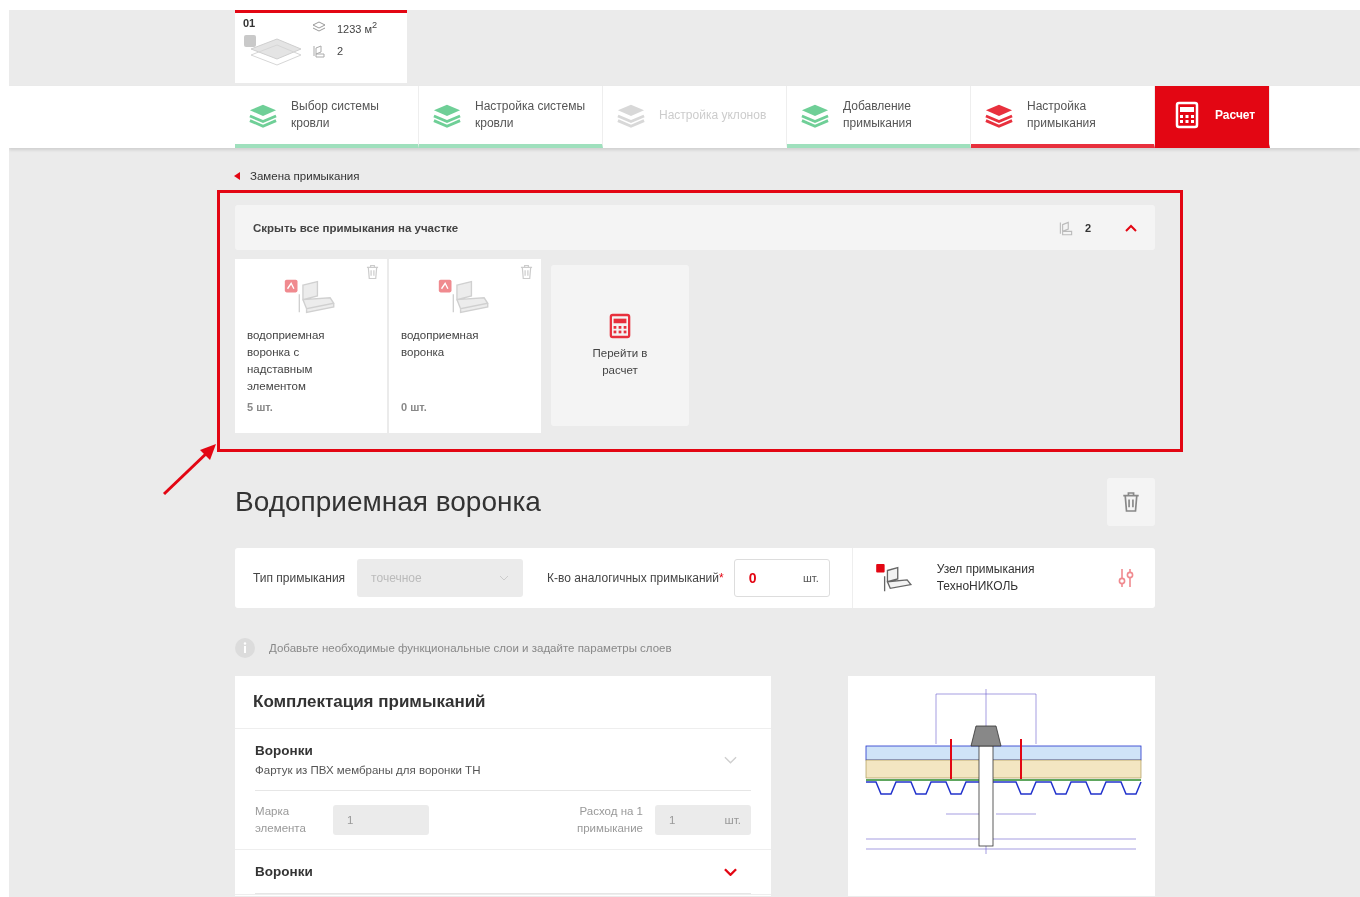 Image resolution: width=1360 pixels, height=897 pixels. What do you see at coordinates (299, 578) in the screenshot?
I see `type-label: Тип примыкания` at bounding box center [299, 578].